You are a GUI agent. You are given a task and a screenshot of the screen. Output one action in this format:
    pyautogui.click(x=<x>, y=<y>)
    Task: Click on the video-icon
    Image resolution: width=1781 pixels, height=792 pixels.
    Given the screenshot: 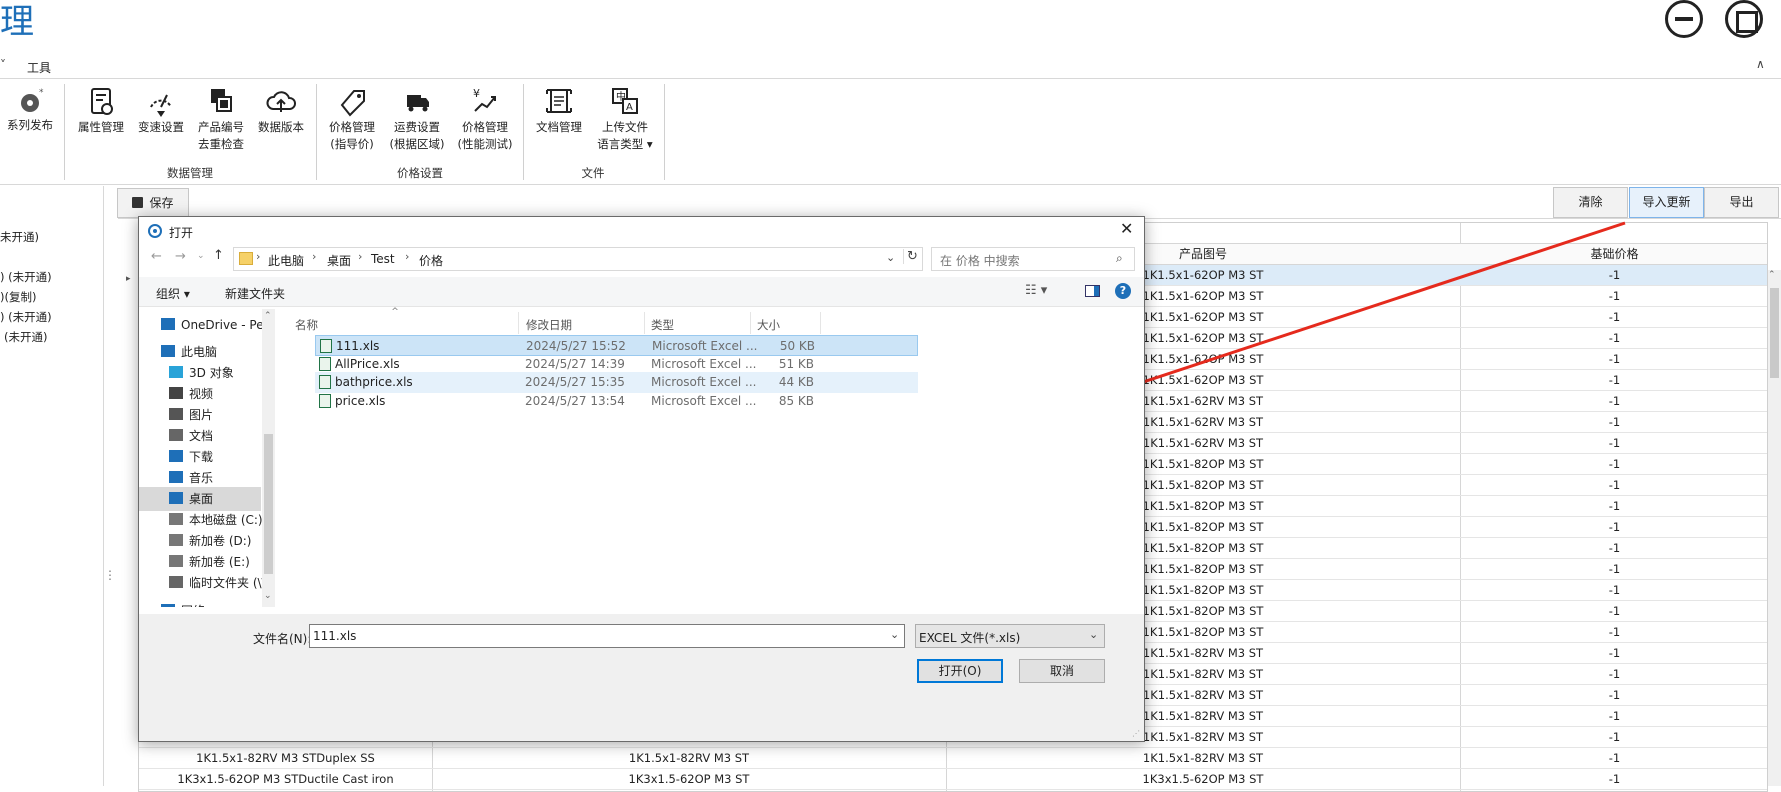 What is the action you would take?
    pyautogui.click(x=176, y=393)
    